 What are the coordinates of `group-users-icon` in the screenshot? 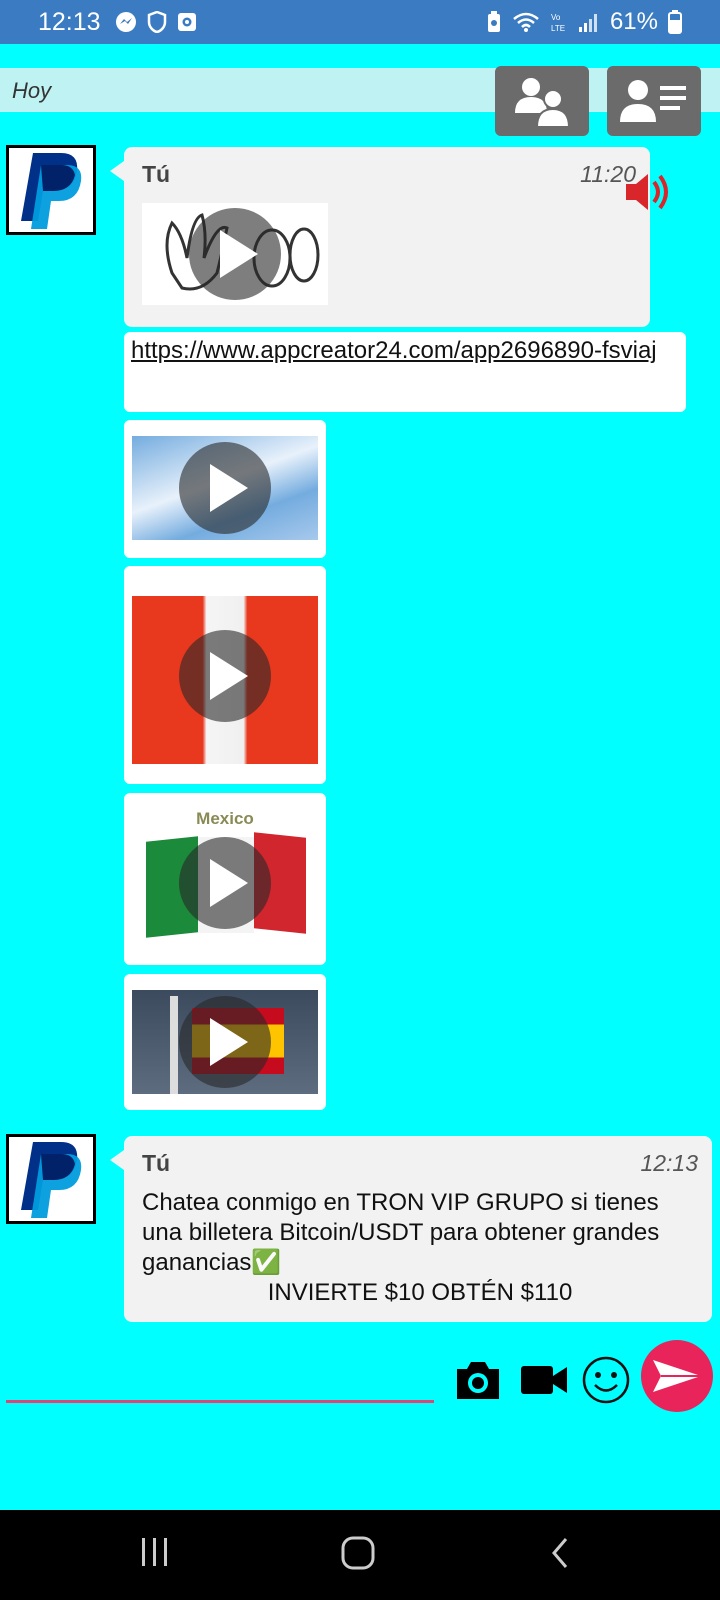 It's located at (543, 103).